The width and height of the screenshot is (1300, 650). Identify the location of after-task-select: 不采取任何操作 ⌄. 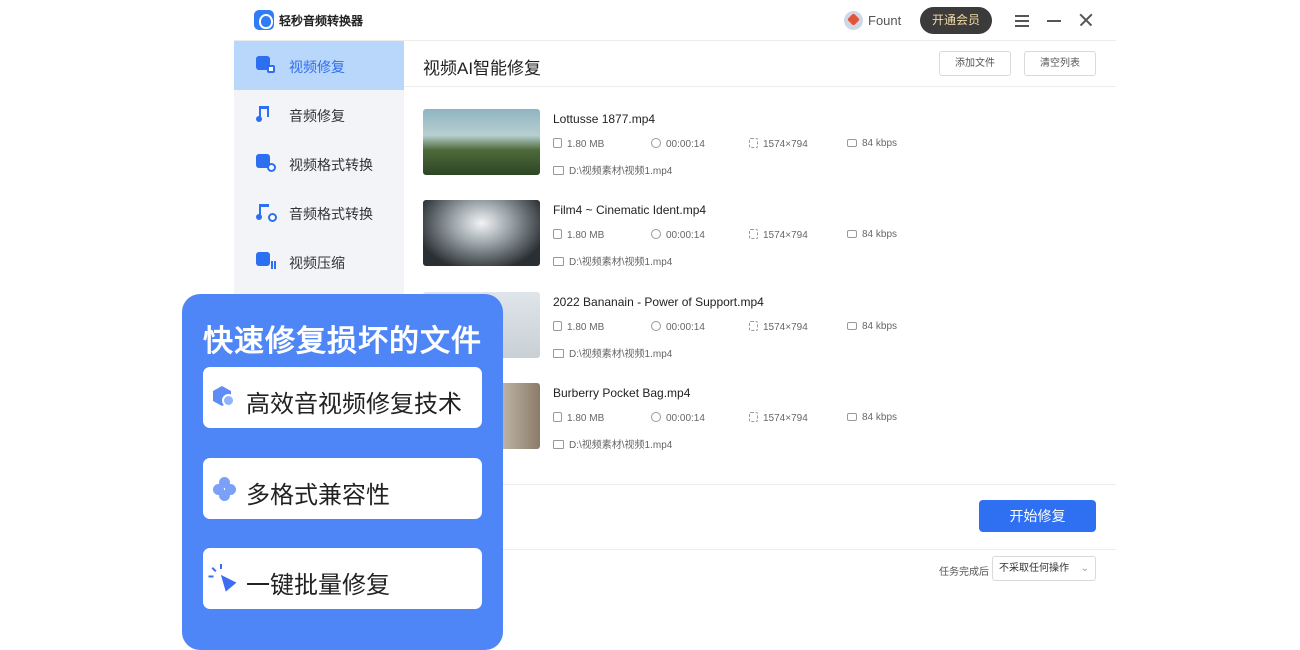
(1044, 568).